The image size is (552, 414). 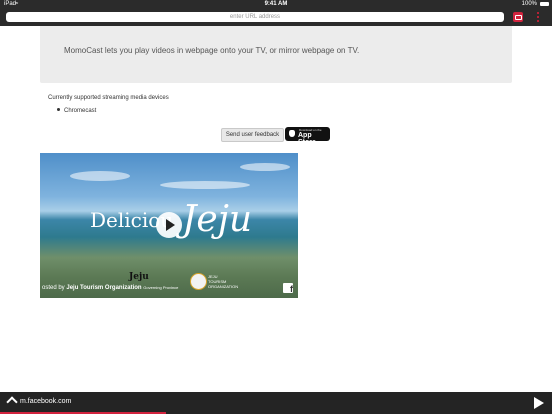 I want to click on organization-logo-icon, so click(x=198, y=281).